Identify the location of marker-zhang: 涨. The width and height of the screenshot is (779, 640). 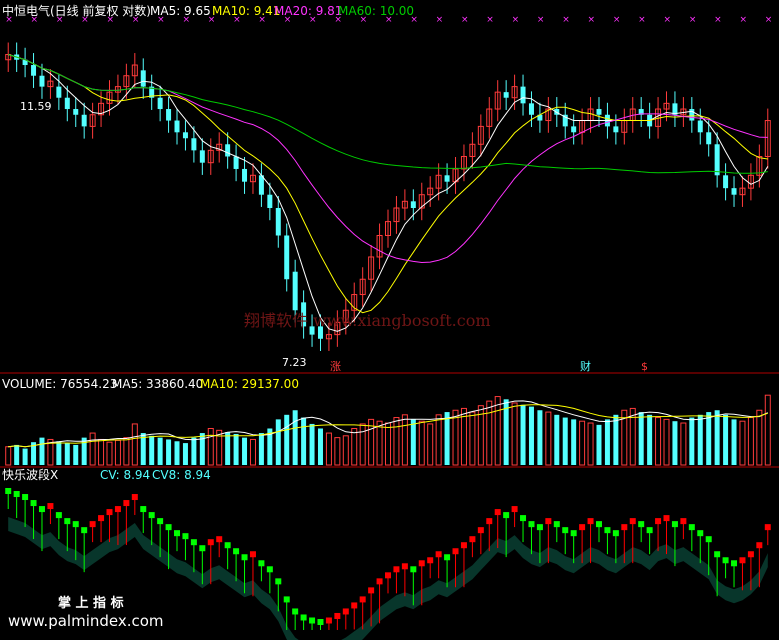
(335, 366).